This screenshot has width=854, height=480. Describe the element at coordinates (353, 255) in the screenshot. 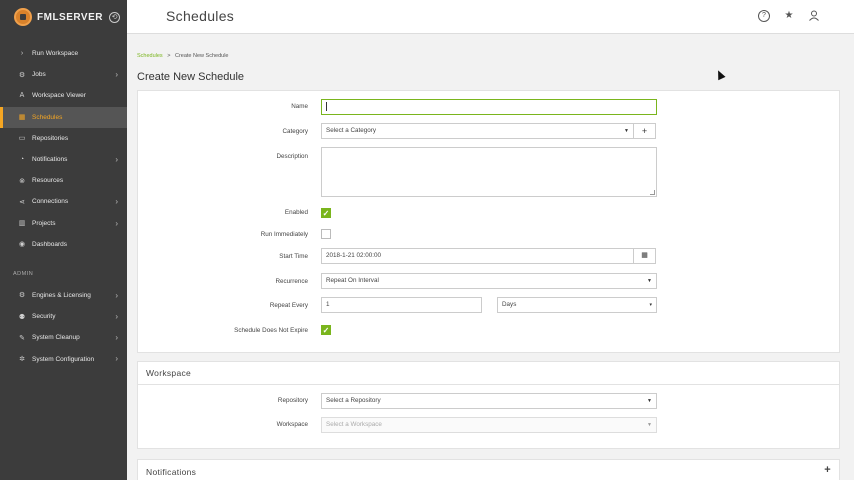

I see `start-time-value: 2018-1-21 02:00:00` at that location.